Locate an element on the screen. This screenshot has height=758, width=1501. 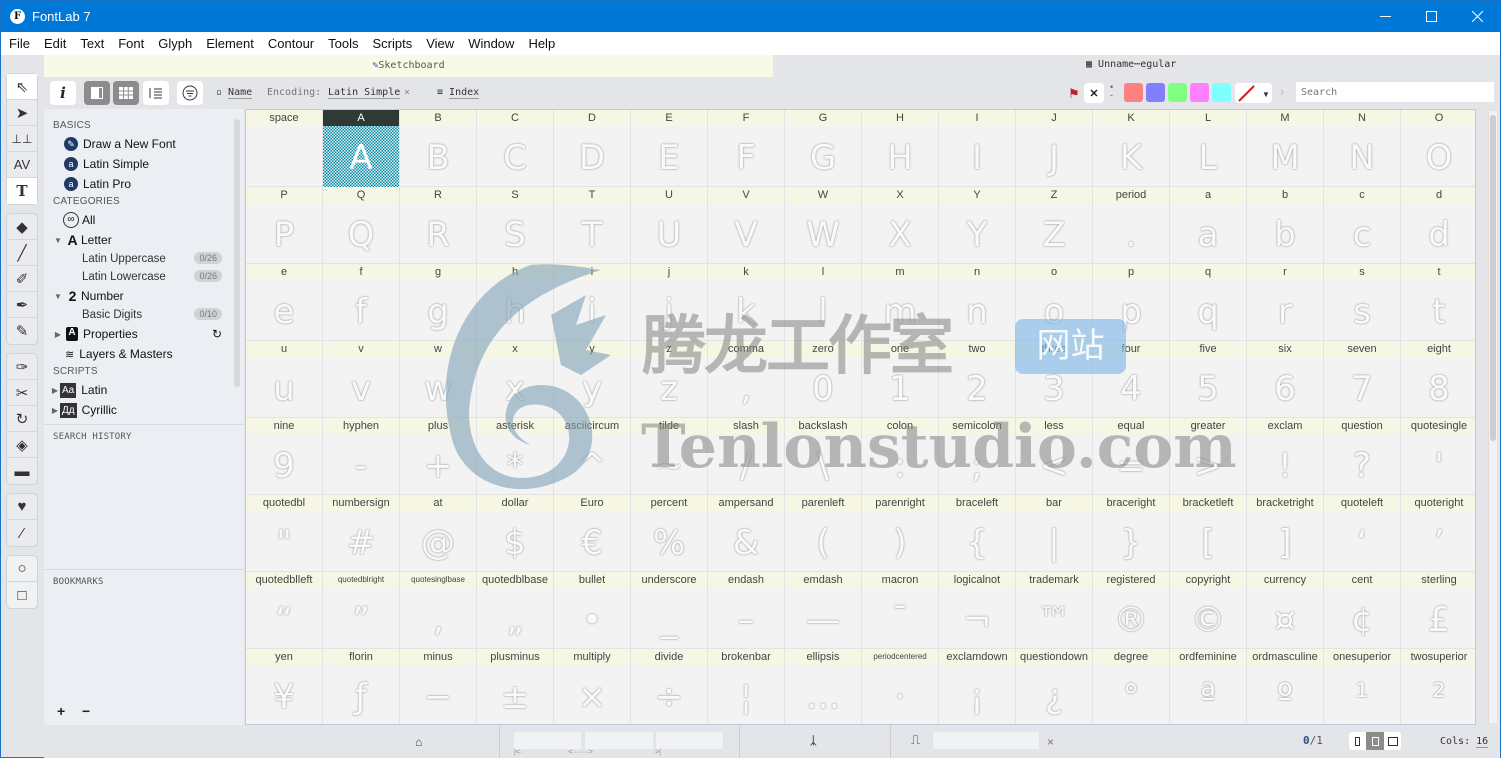
menu-window: Window is located at coordinates (491, 43).